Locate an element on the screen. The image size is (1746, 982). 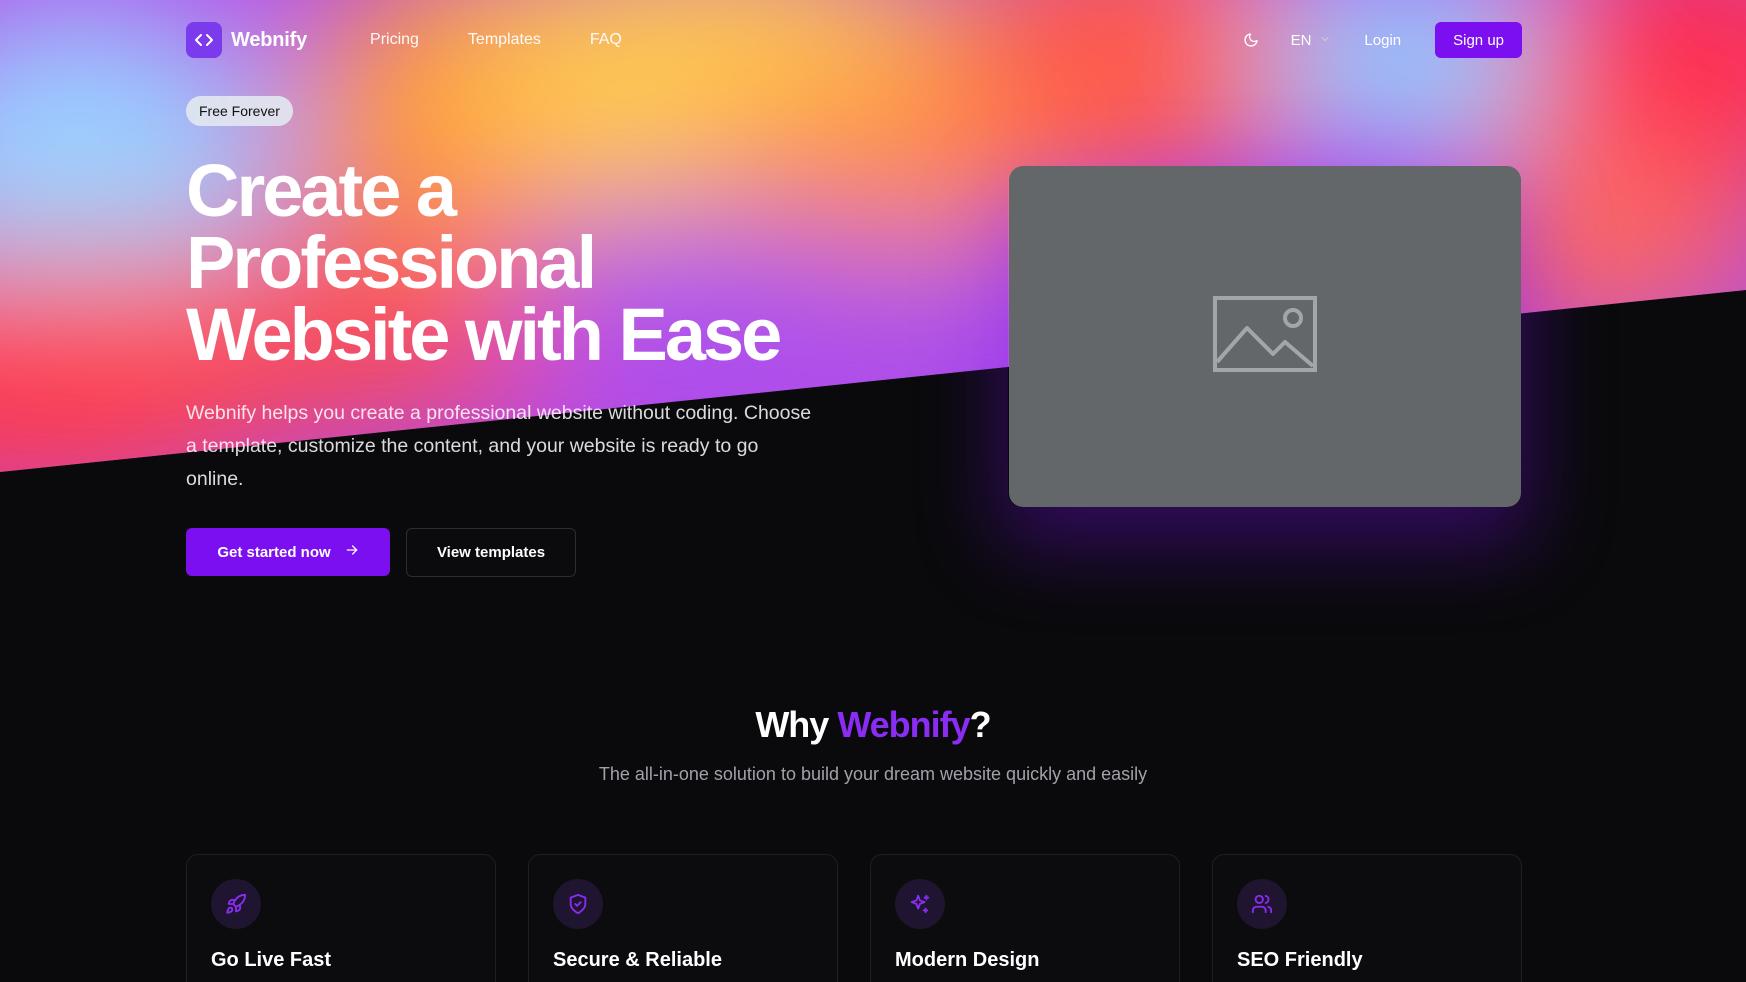
hero-title-line-3: Website with Ease is located at coordinates (484, 334).